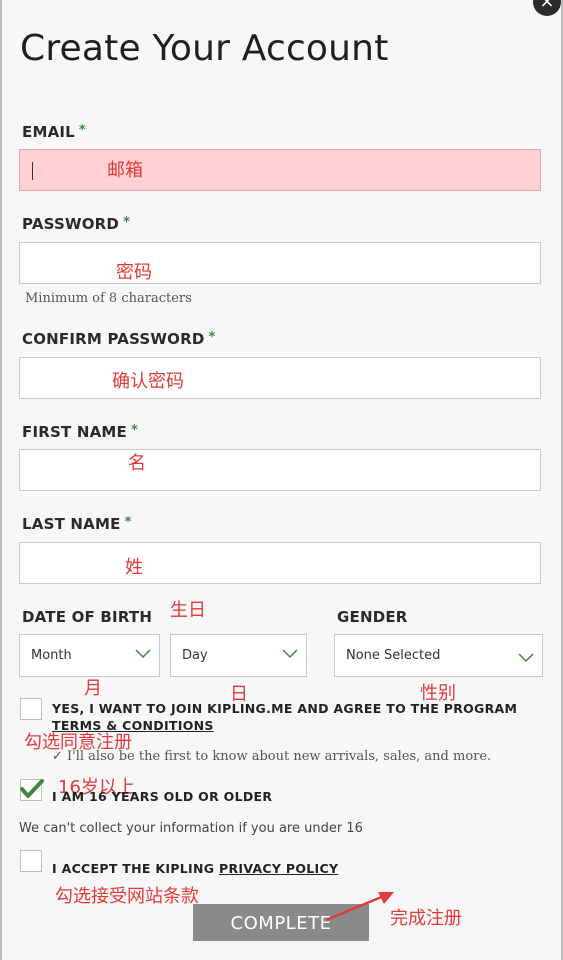 The height and width of the screenshot is (960, 563). I want to click on gender-label: GENDER, so click(372, 617).